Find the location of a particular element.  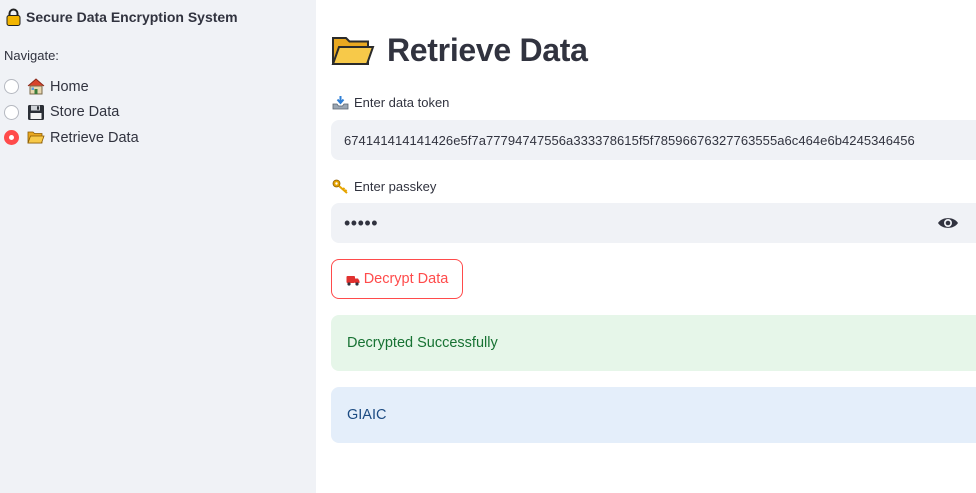

eye-icon is located at coordinates (948, 223).